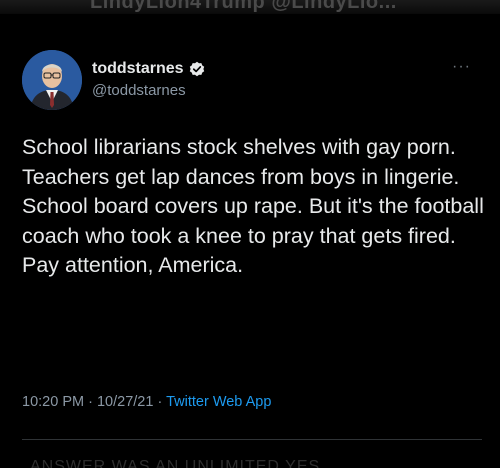 Image resolution: width=500 pixels, height=468 pixels. I want to click on avatar, so click(52, 80).